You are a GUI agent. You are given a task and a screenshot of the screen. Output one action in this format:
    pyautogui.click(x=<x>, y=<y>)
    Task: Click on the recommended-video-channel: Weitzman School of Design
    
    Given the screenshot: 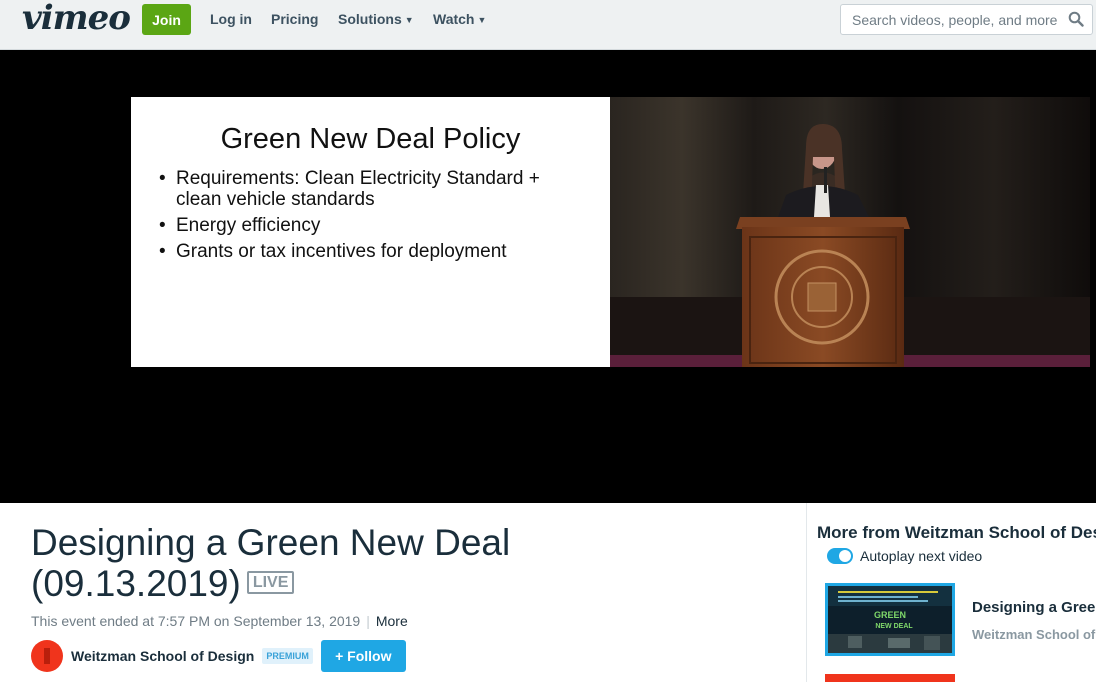 What is the action you would take?
    pyautogui.click(x=1034, y=634)
    